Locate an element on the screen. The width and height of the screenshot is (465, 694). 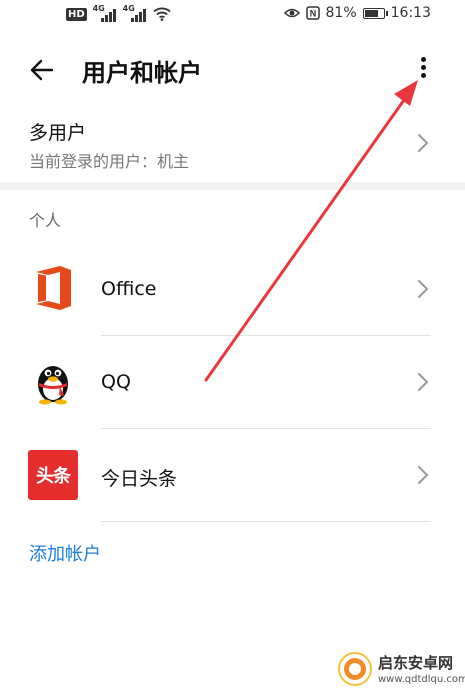
qq-penguin-icon is located at coordinates (53, 385).